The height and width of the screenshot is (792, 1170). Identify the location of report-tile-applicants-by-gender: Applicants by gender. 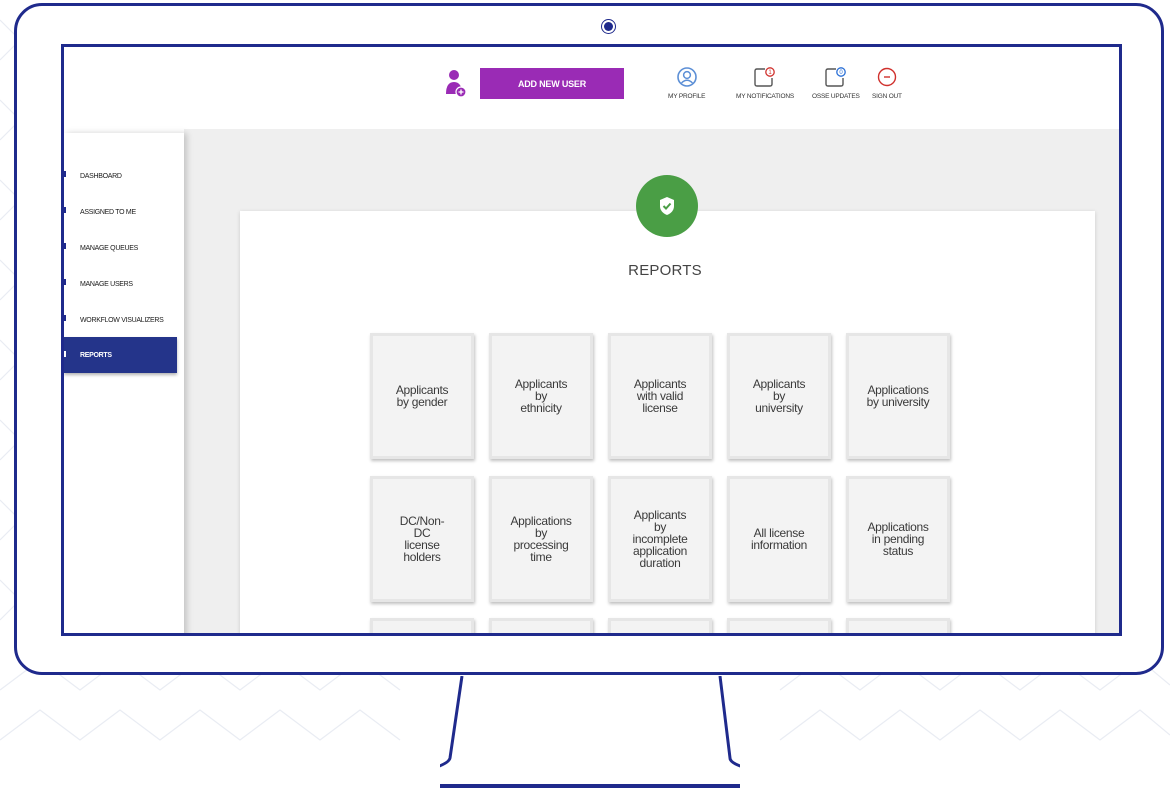
(422, 396).